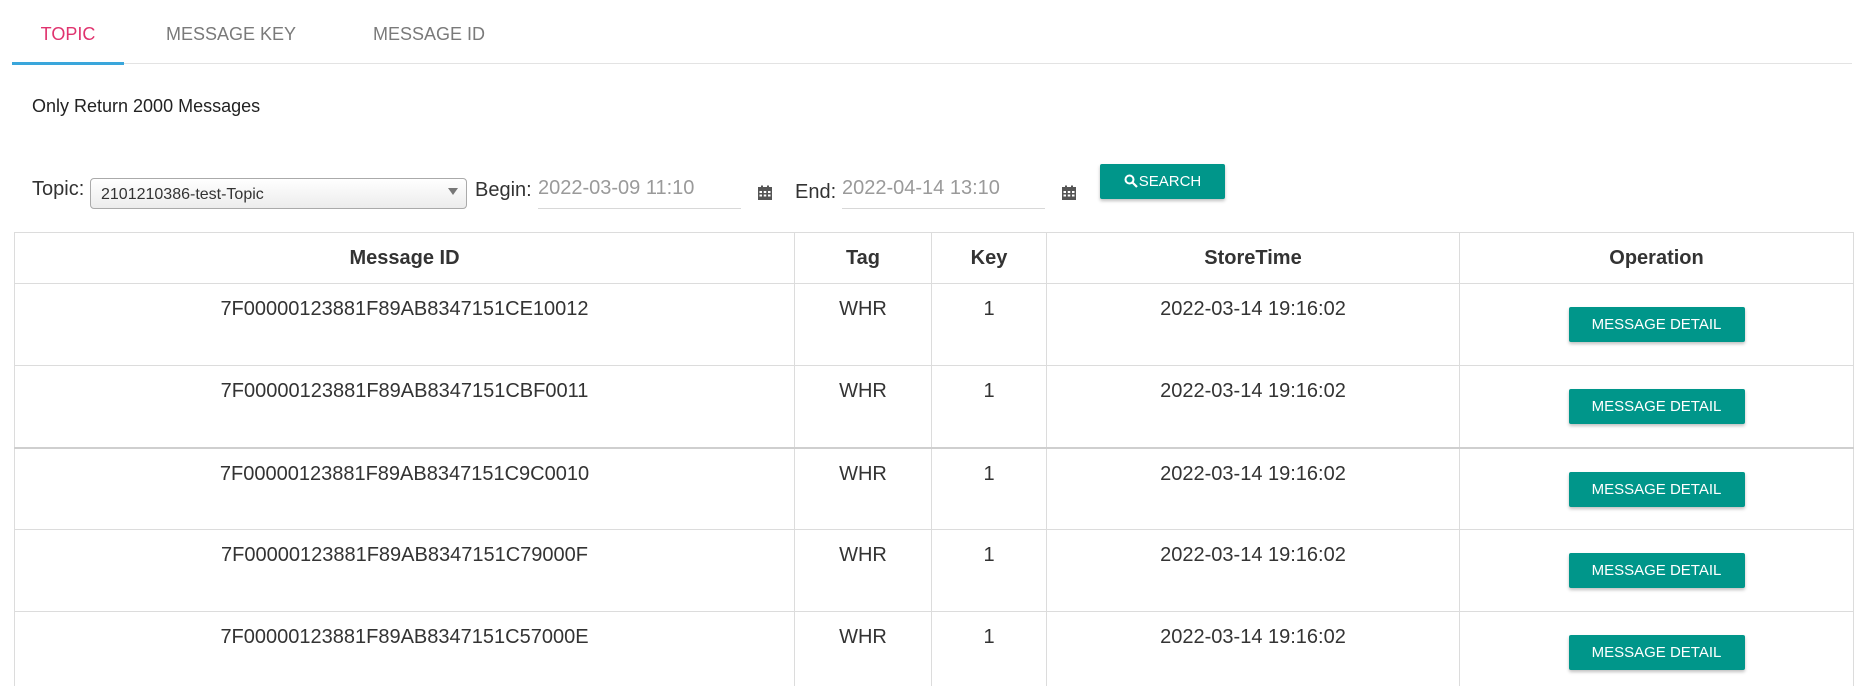 The height and width of the screenshot is (686, 1863). What do you see at coordinates (503, 190) in the screenshot?
I see `begin-label: Begin:` at bounding box center [503, 190].